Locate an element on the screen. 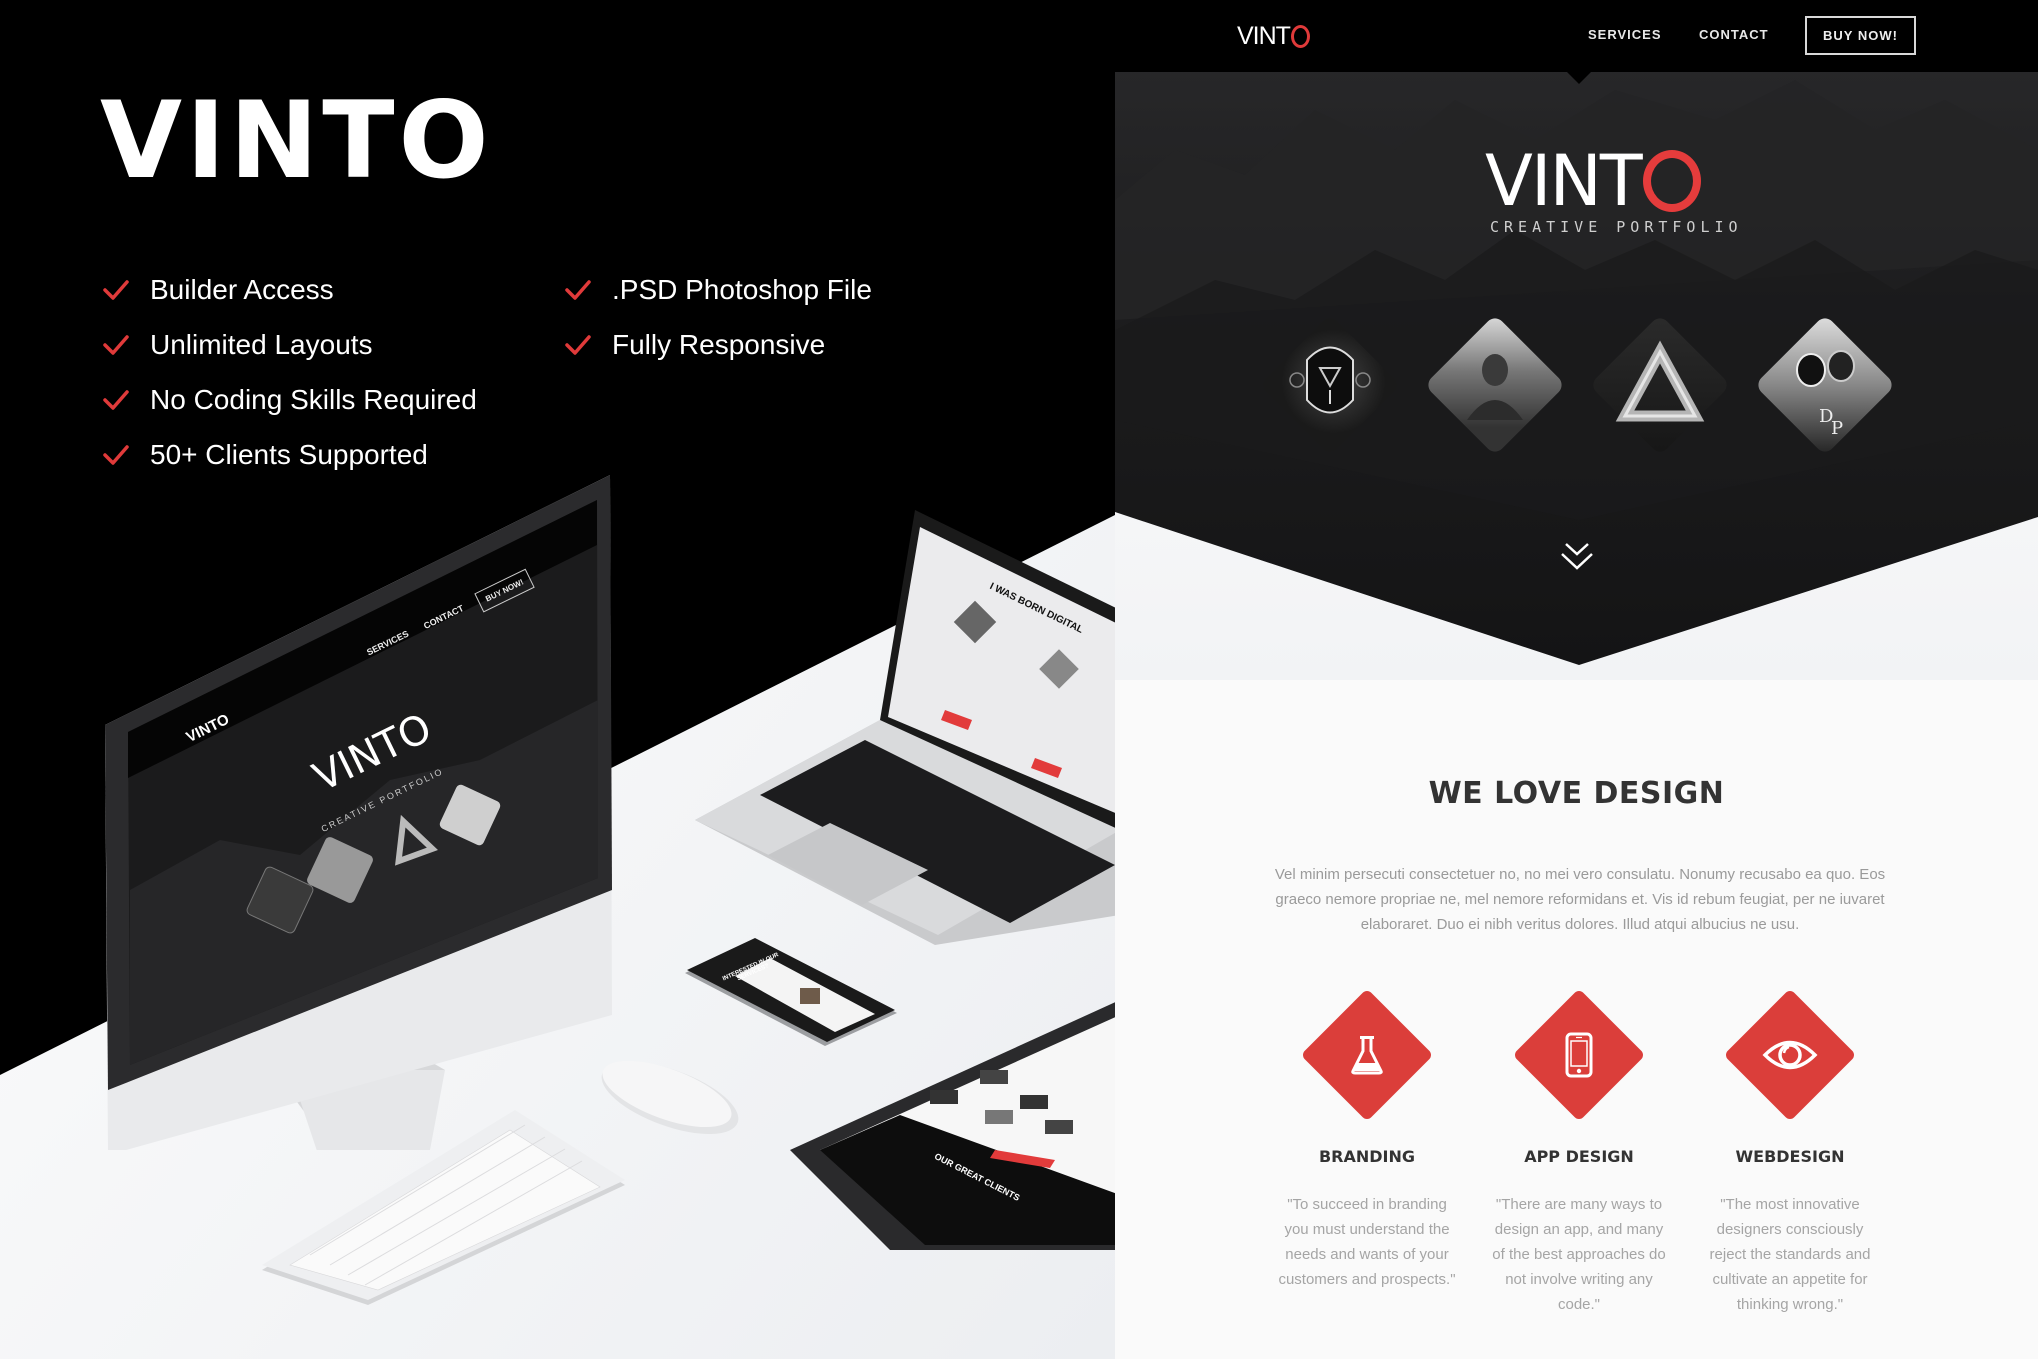  flask-icon is located at coordinates (1367, 1055).